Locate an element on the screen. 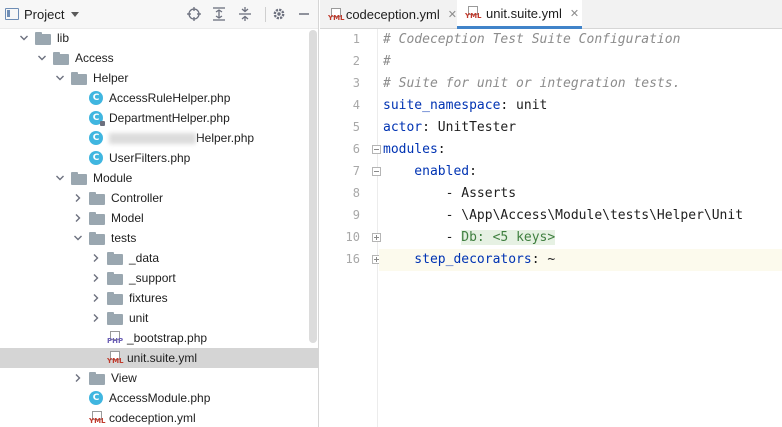 The height and width of the screenshot is (427, 782). code-line: - \App\Access\Module\tests\Helper\Unit is located at coordinates (580, 216).